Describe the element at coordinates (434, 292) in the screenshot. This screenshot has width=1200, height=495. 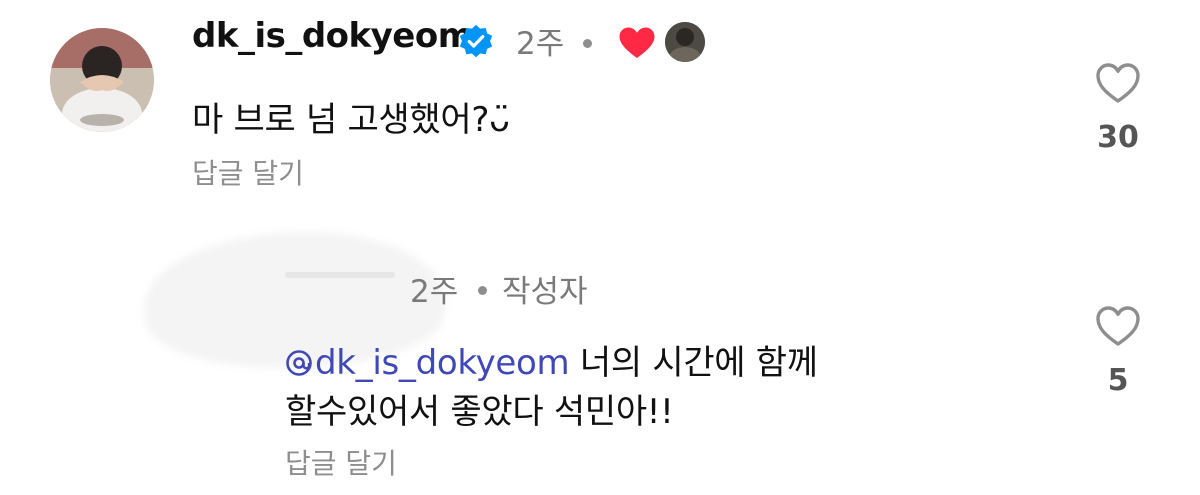
I see `reply-timestamp: 2주` at that location.